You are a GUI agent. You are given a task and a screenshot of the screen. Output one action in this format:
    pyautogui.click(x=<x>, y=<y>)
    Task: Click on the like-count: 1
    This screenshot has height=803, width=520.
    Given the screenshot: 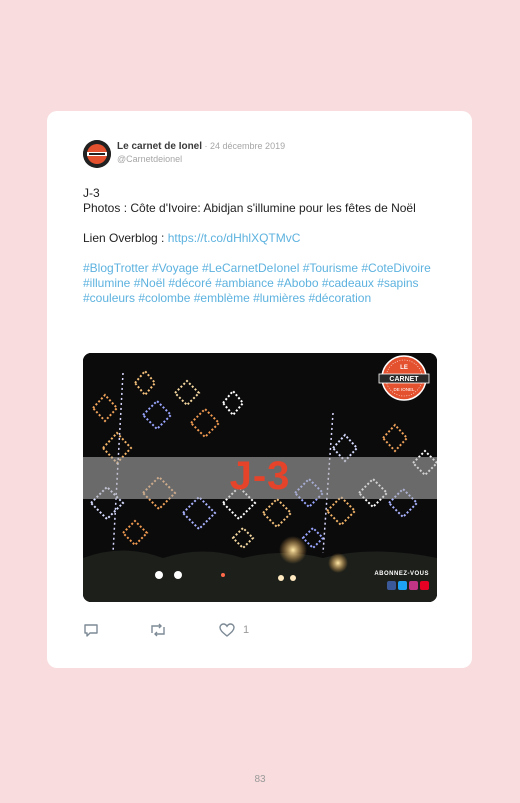 What is the action you would take?
    pyautogui.click(x=246, y=630)
    